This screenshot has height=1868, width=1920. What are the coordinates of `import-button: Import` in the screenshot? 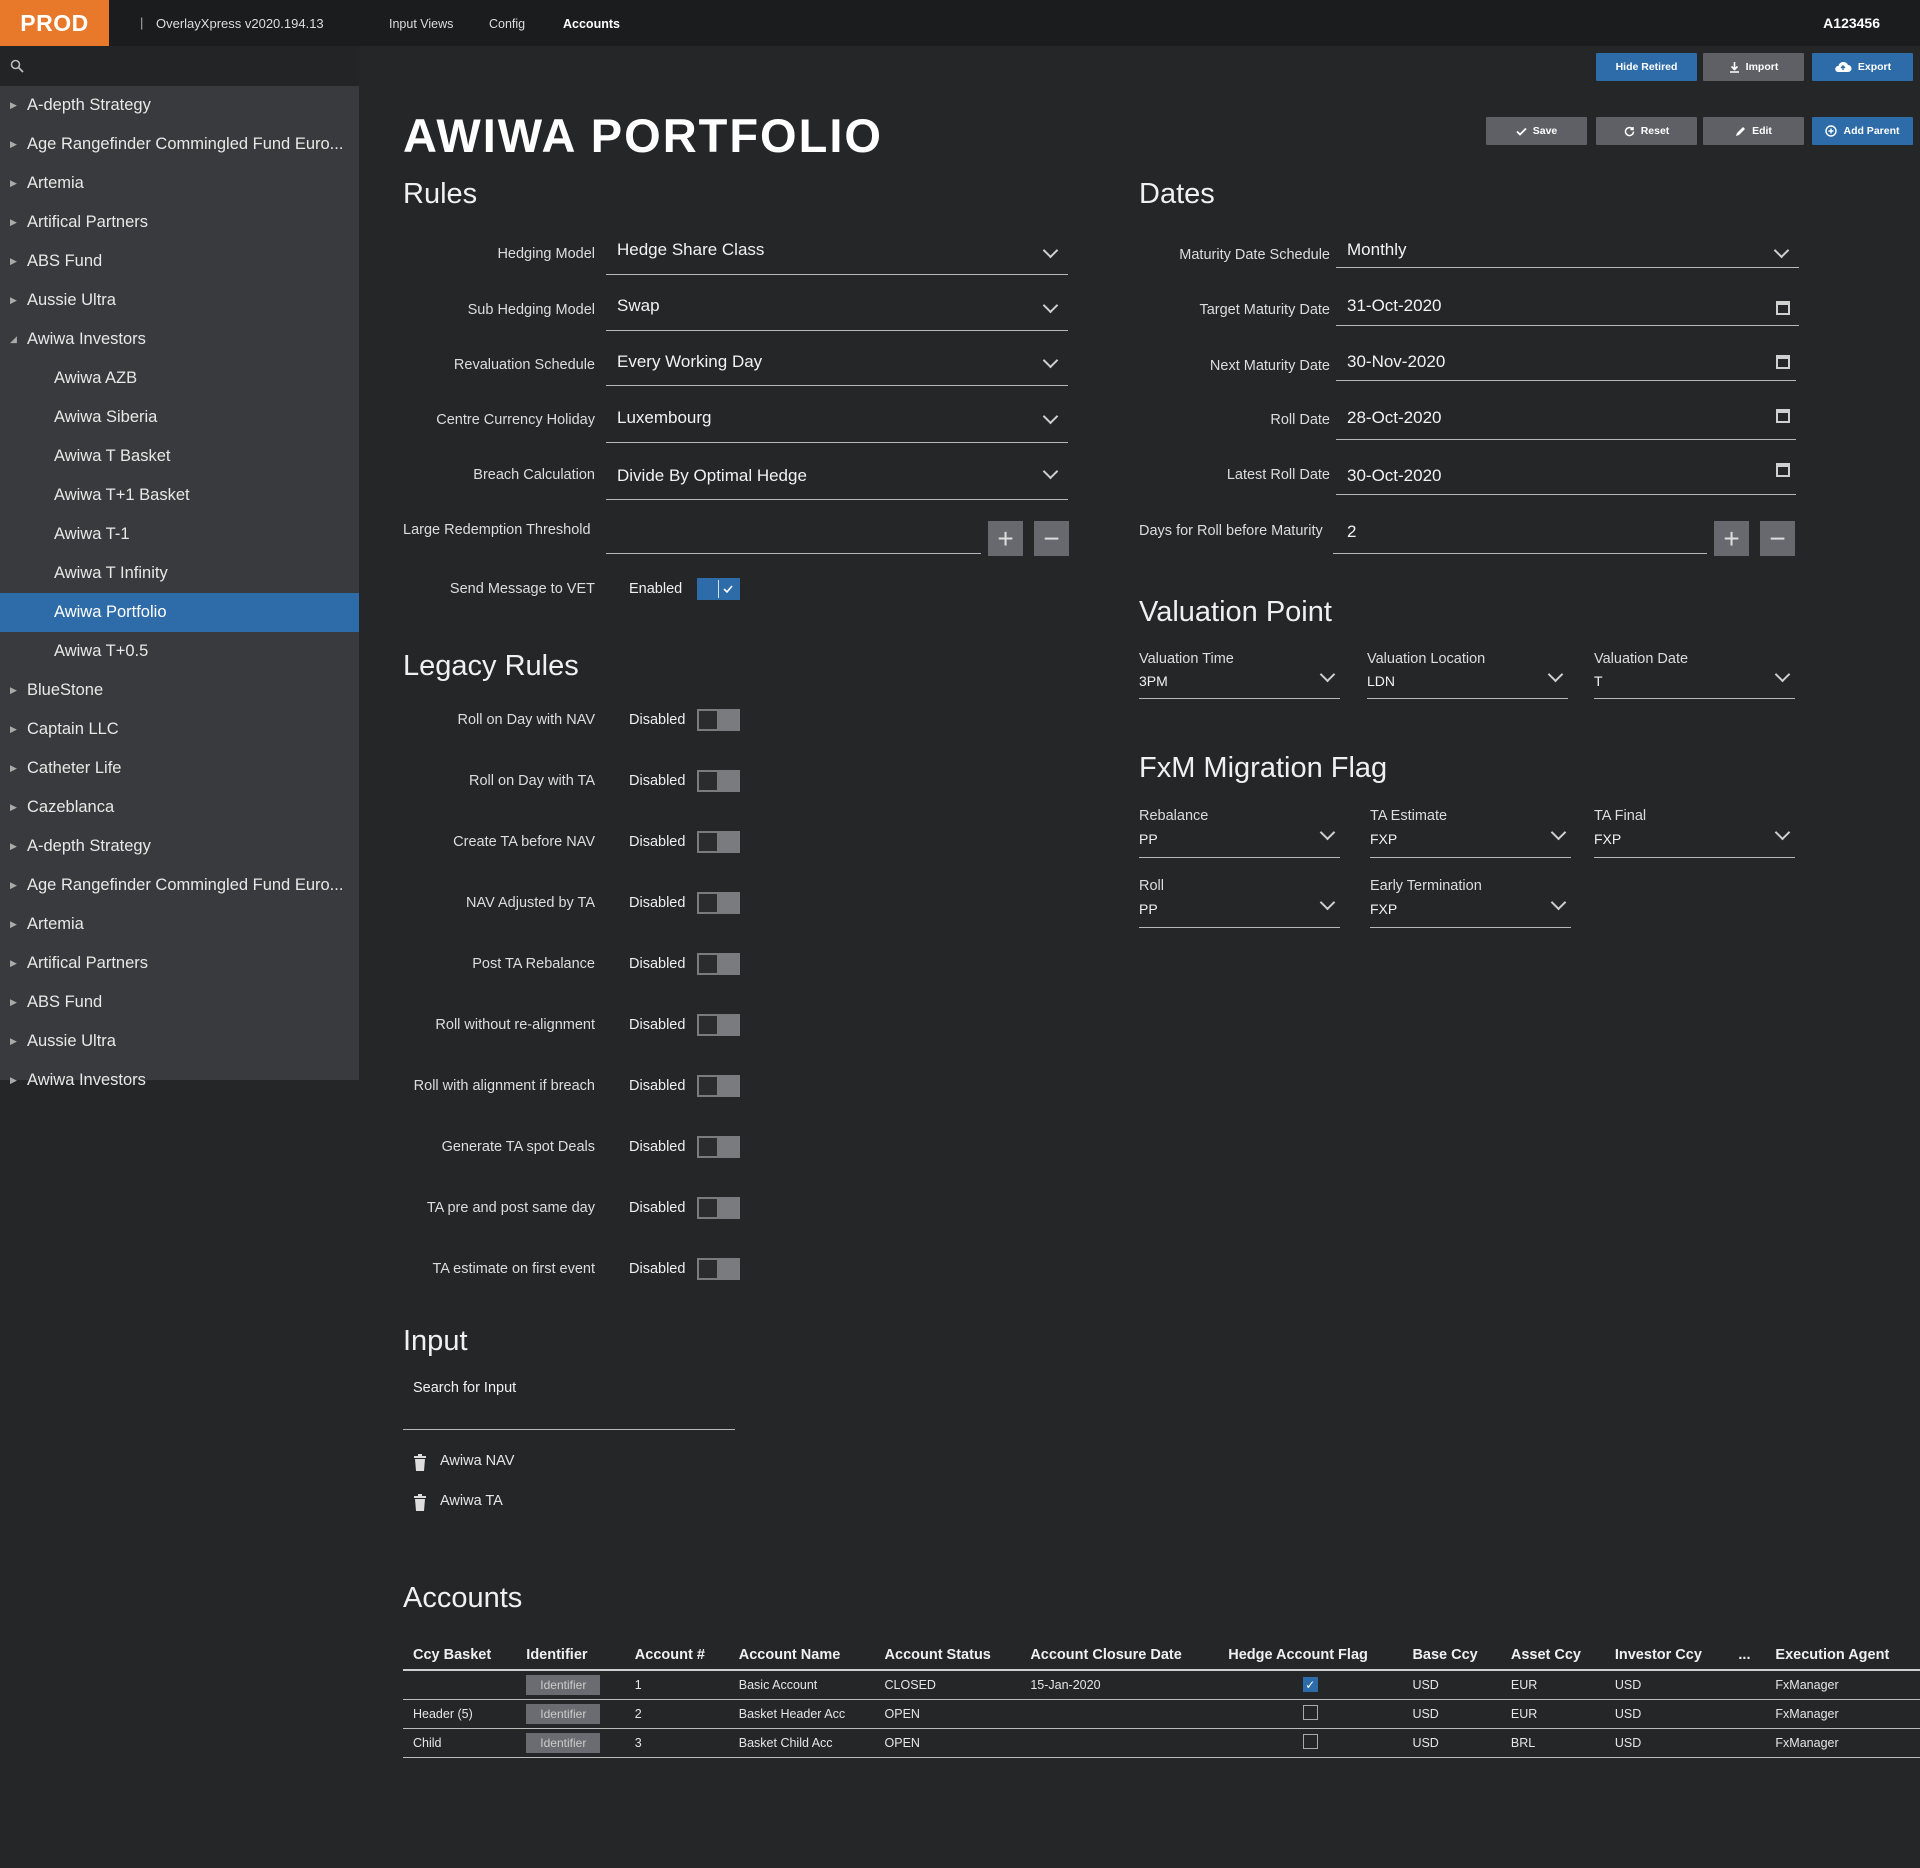 It's located at (1753, 67).